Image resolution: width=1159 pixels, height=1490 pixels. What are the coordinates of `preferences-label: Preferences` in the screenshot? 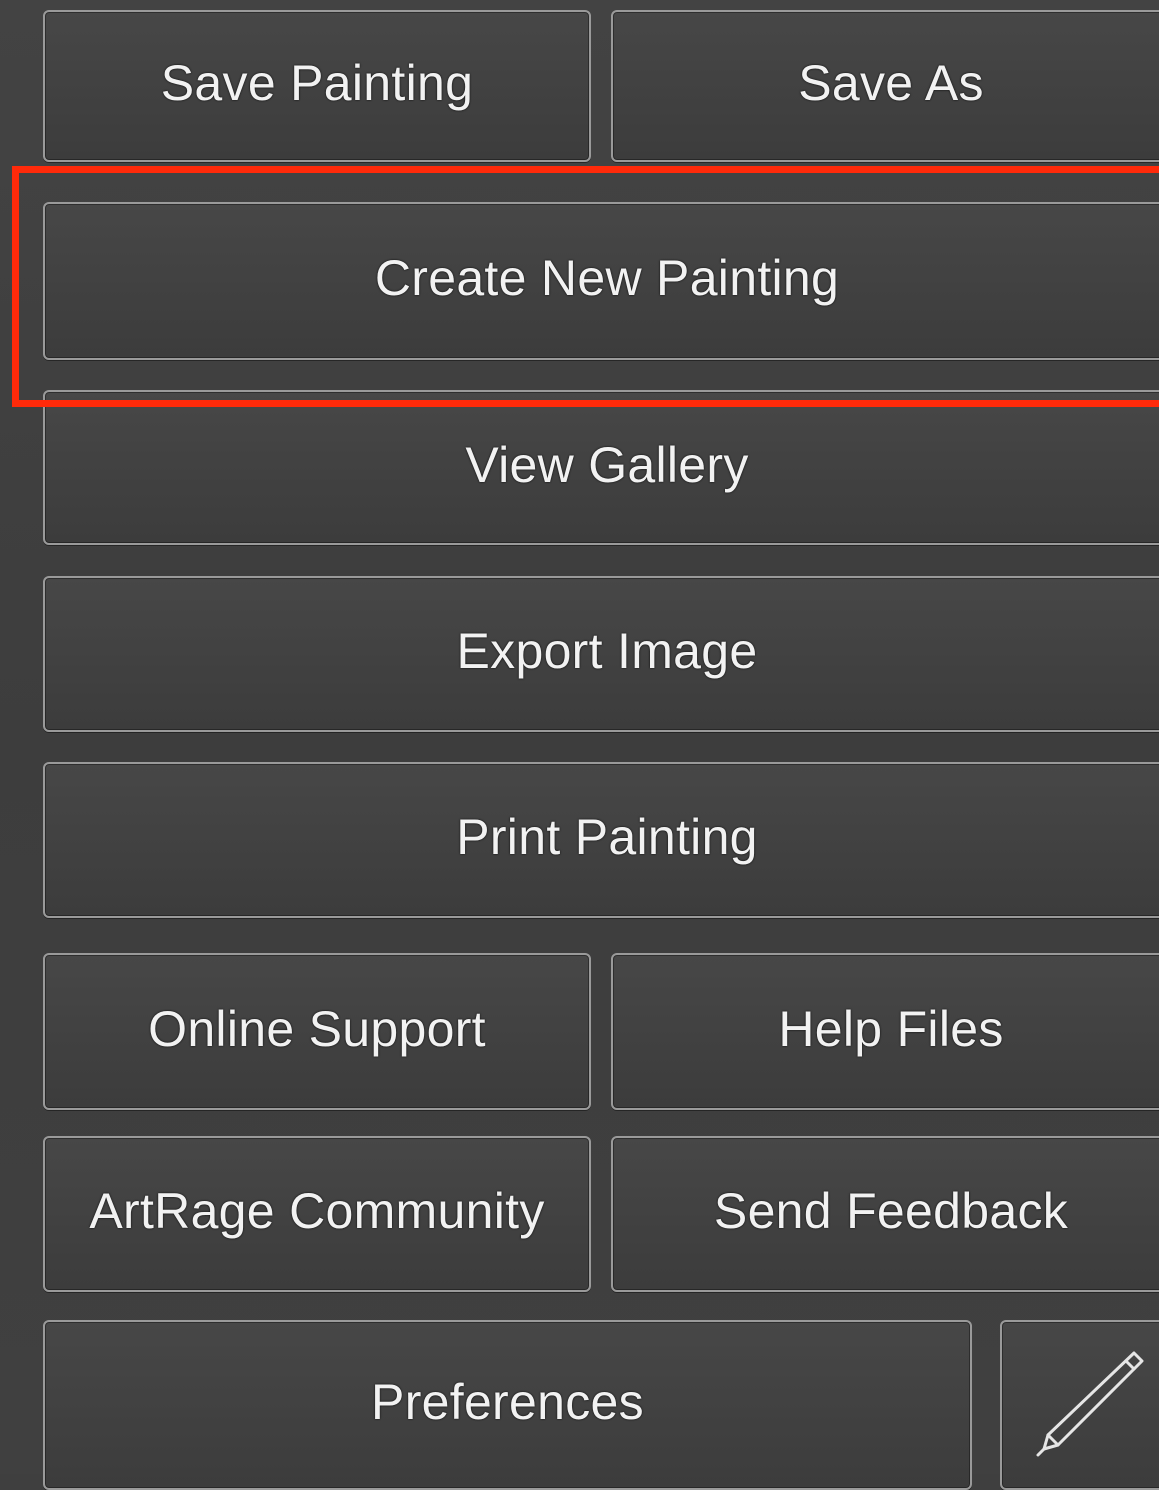 It's located at (507, 1402).